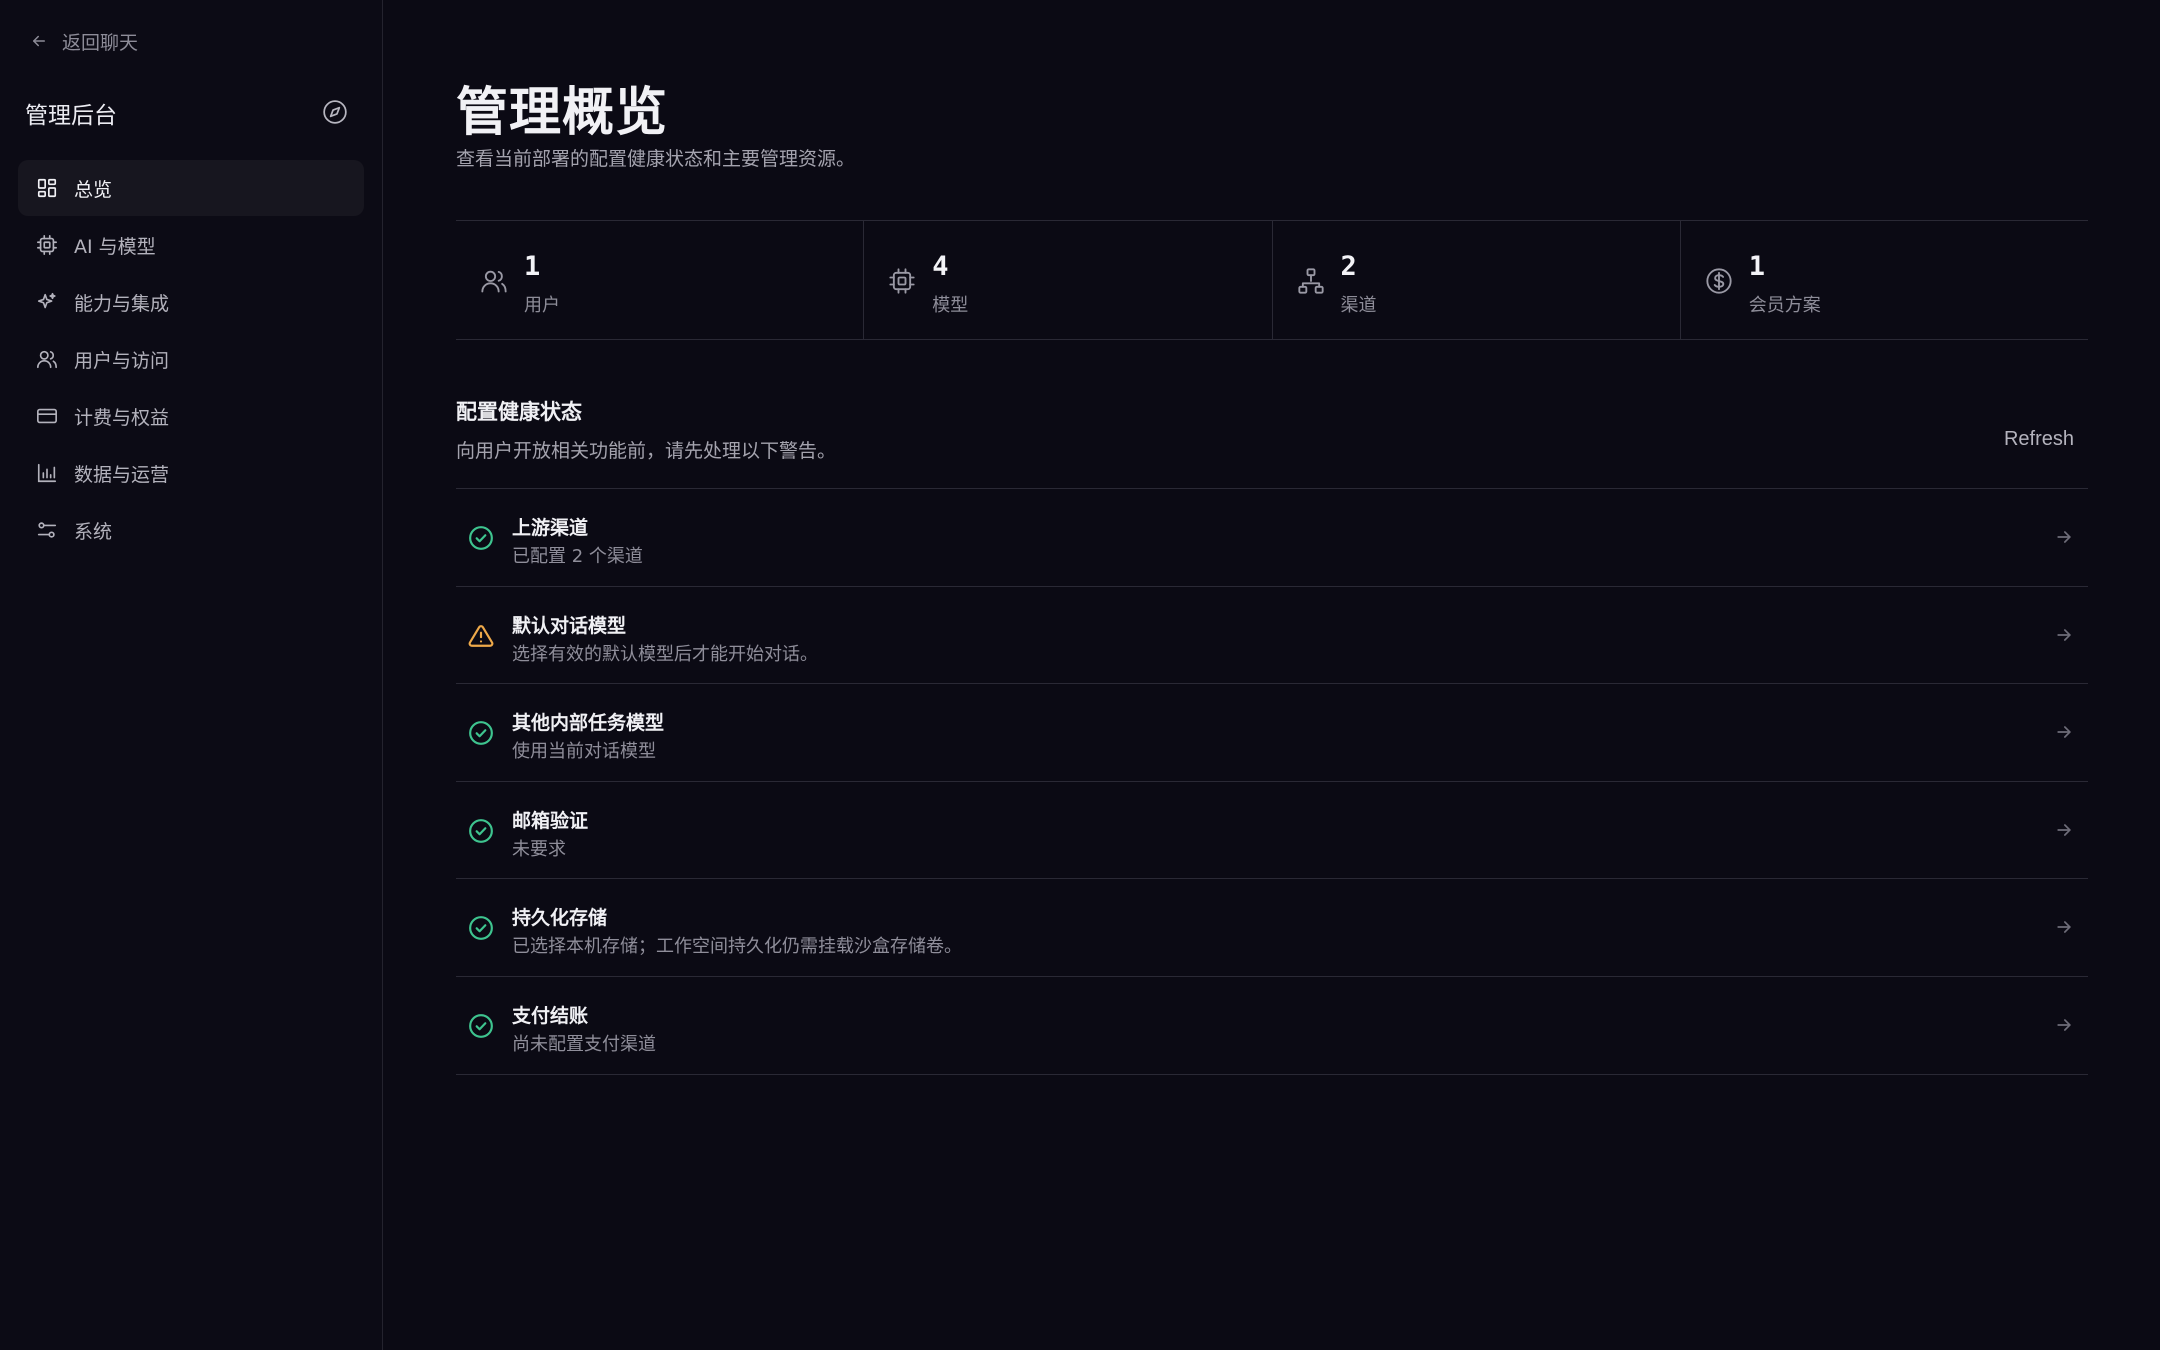 Image resolution: width=2160 pixels, height=1350 pixels. I want to click on health-section-title: 配置健康状态, so click(519, 412).